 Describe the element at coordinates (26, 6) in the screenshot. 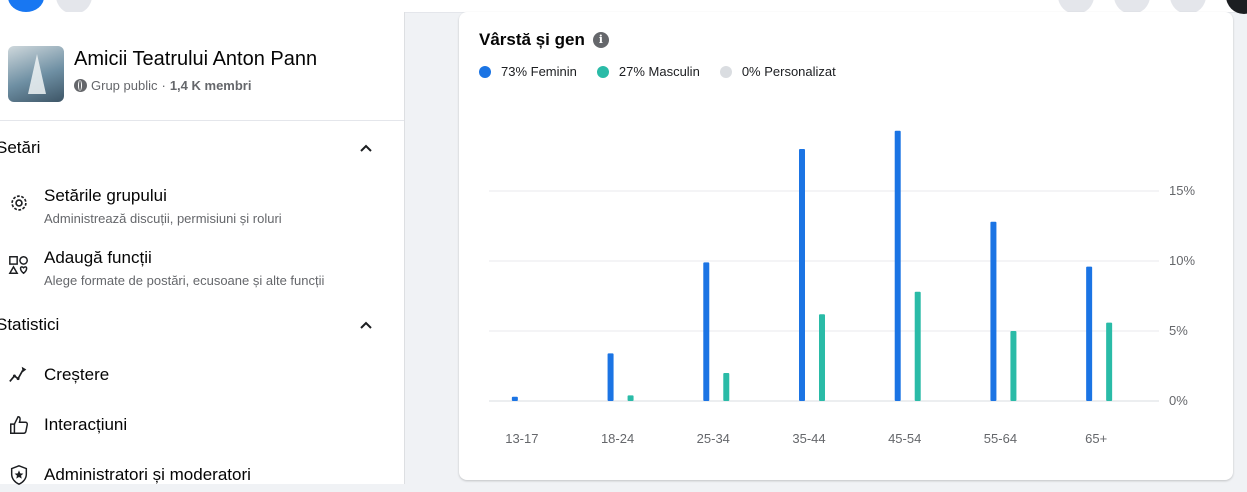

I see `facebook-logo-icon` at that location.